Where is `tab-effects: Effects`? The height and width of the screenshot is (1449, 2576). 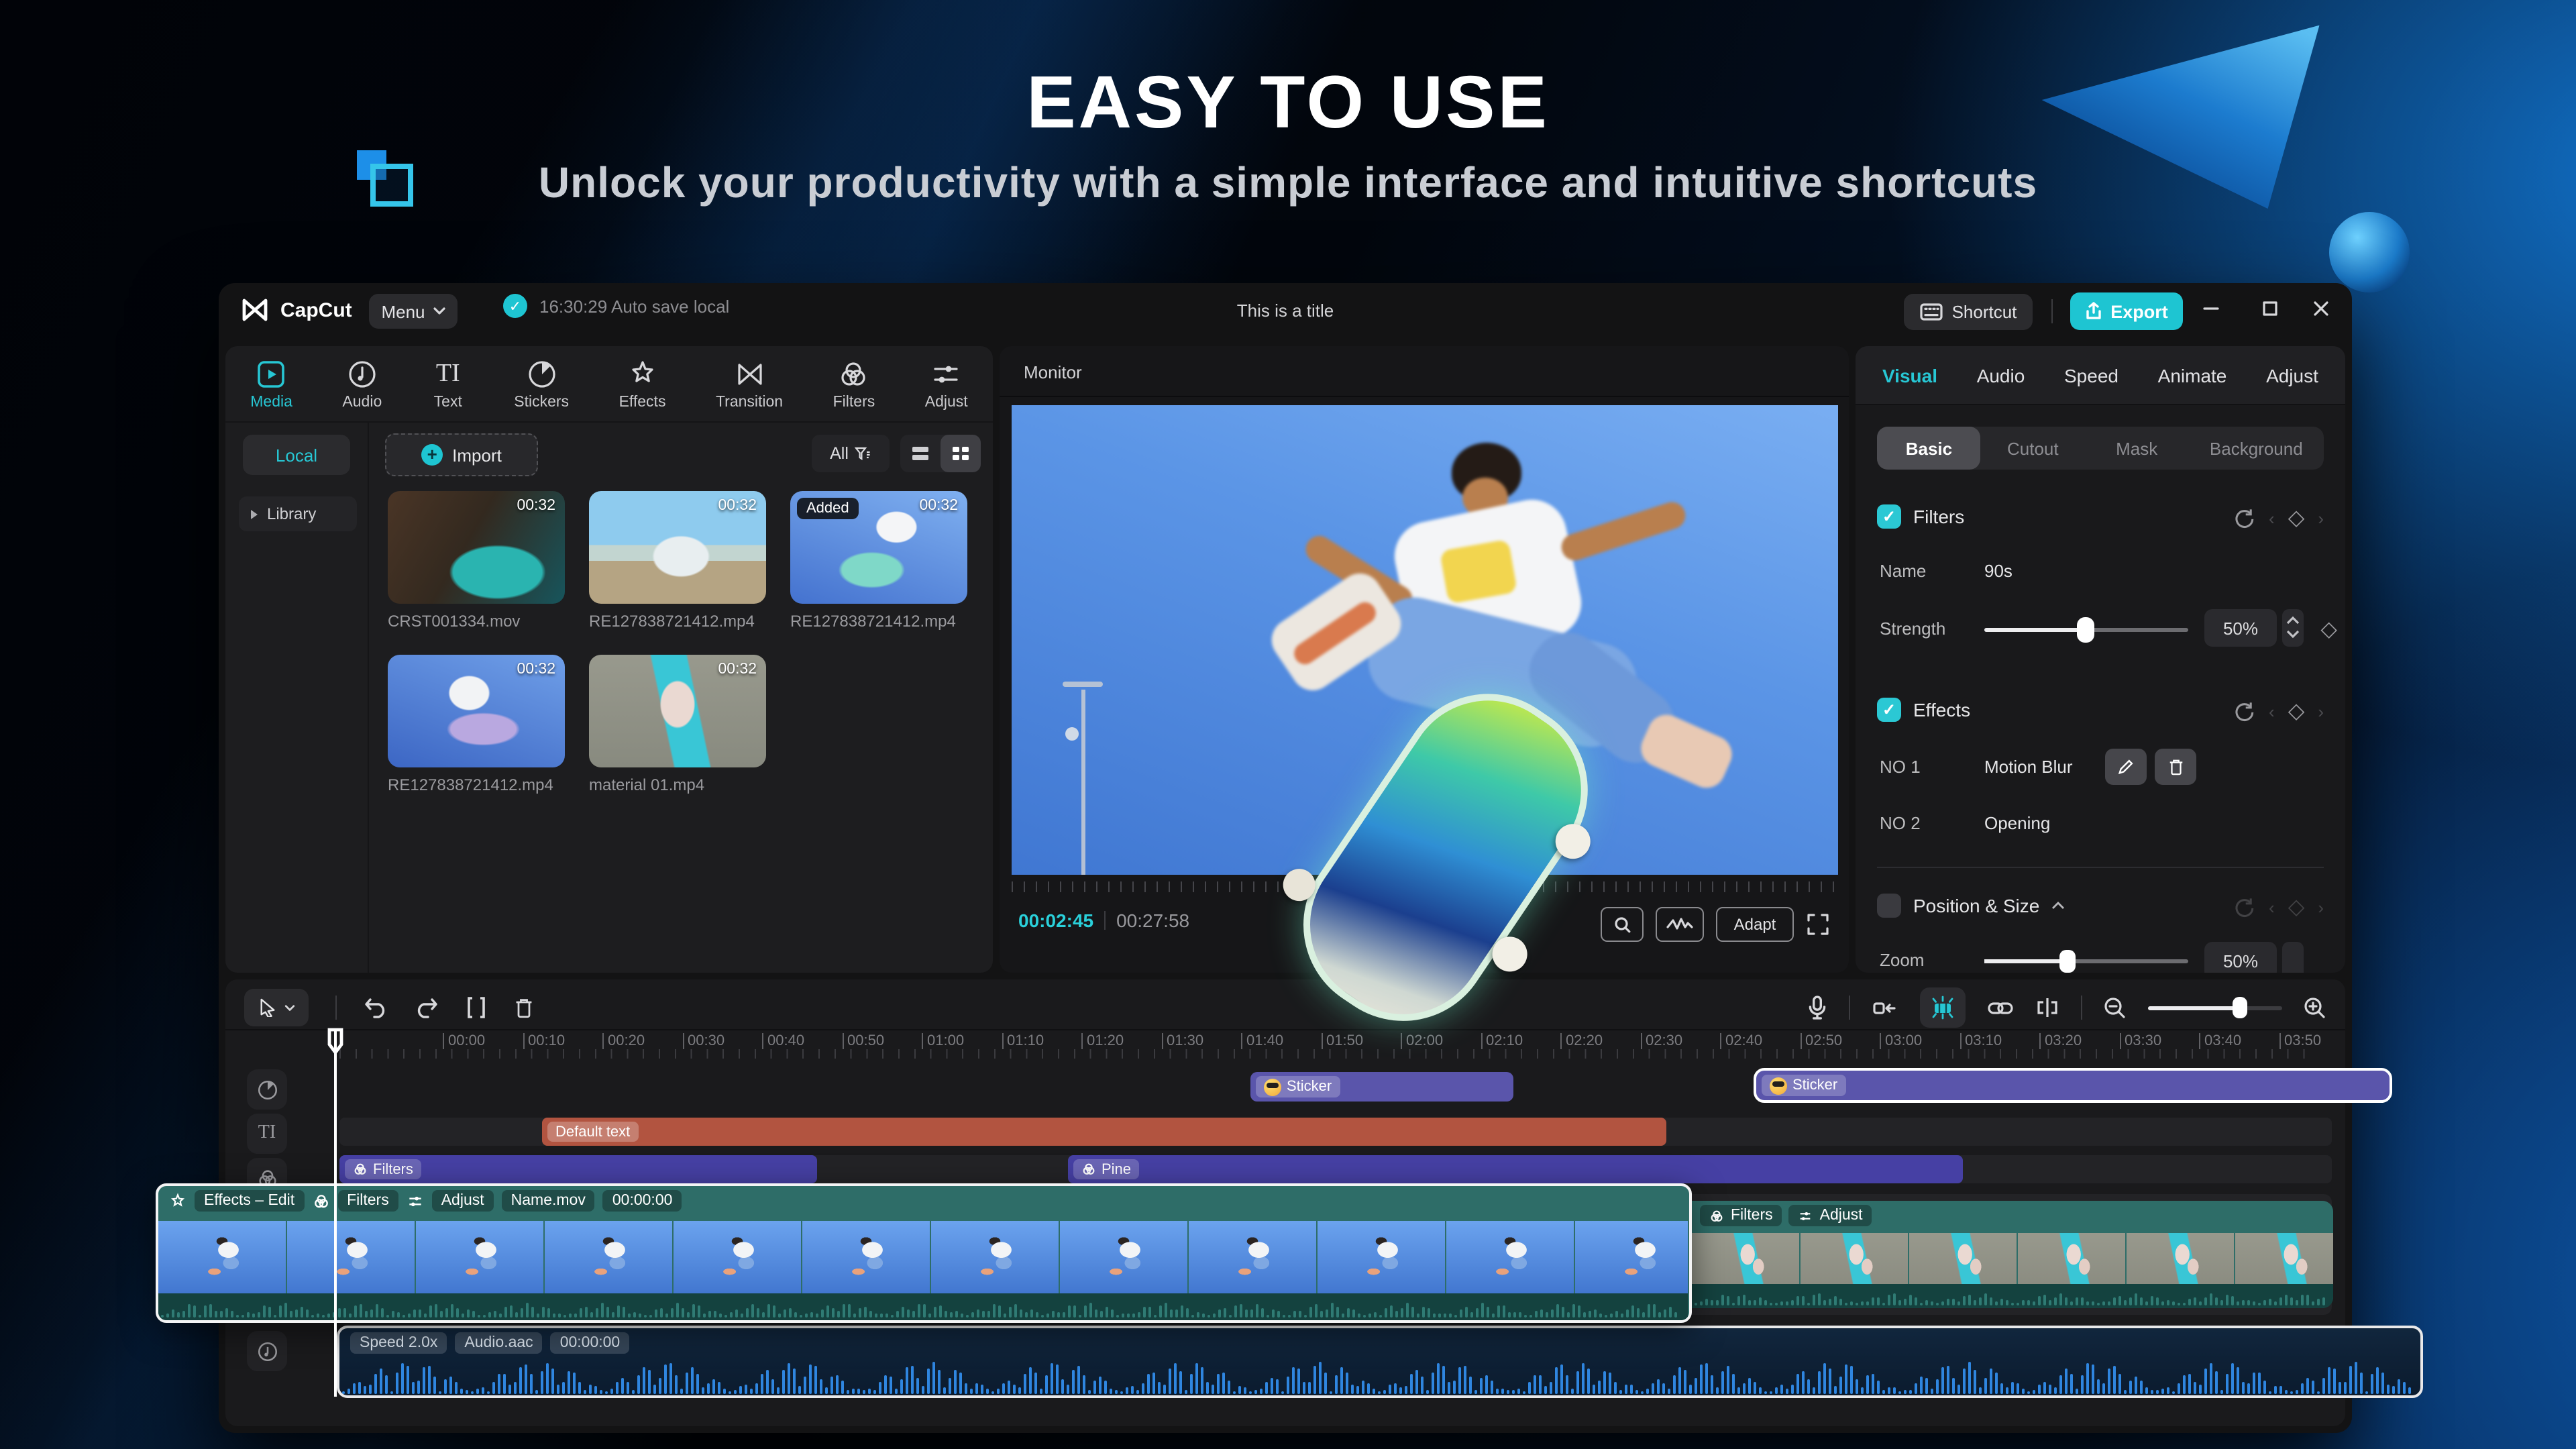
tab-effects: Effects is located at coordinates (642, 384).